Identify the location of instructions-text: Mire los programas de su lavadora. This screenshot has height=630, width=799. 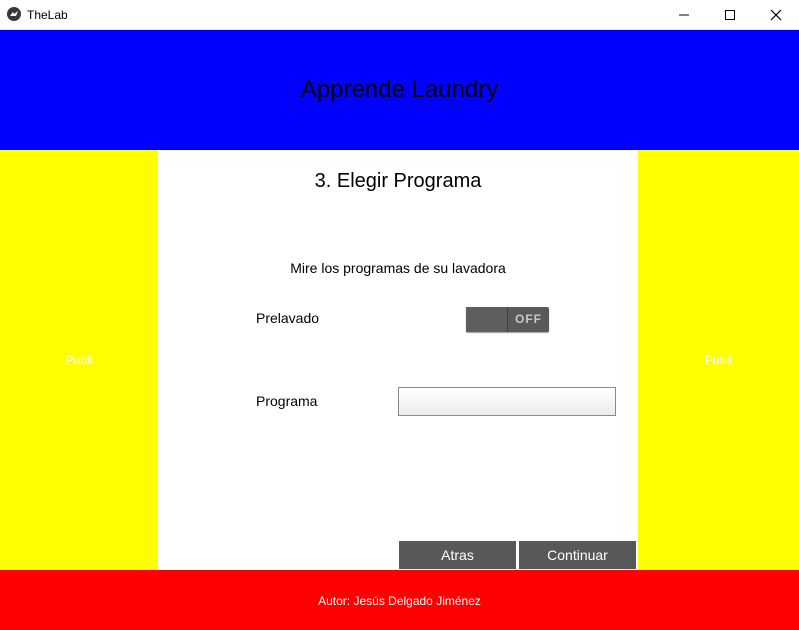
(398, 268).